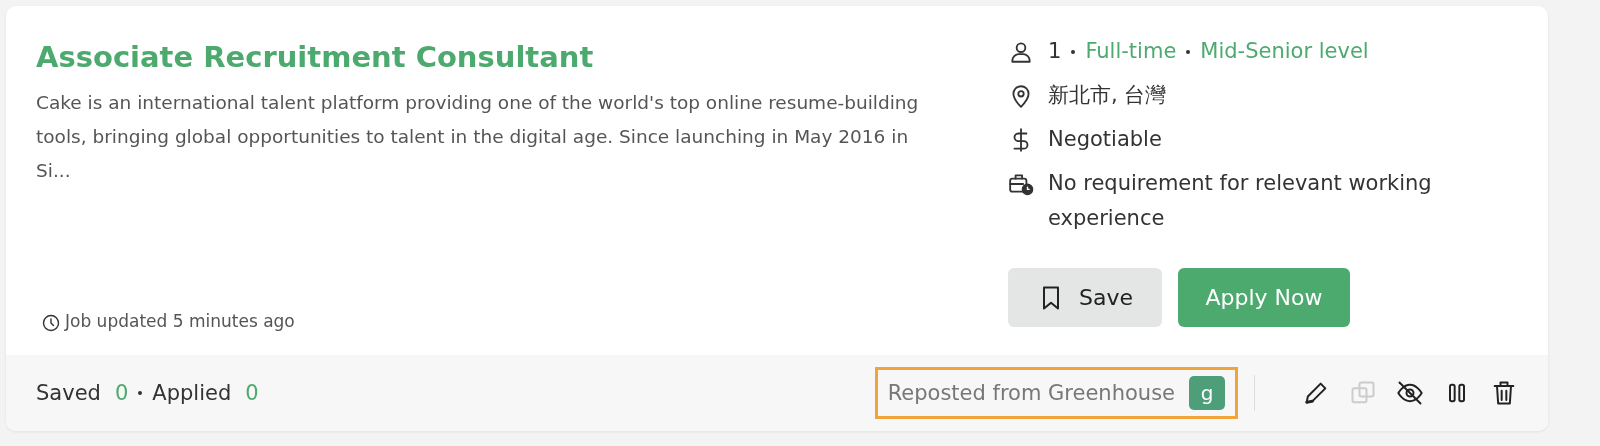 This screenshot has width=1600, height=446. Describe the element at coordinates (1055, 51) in the screenshot. I see `opening-count: 1` at that location.